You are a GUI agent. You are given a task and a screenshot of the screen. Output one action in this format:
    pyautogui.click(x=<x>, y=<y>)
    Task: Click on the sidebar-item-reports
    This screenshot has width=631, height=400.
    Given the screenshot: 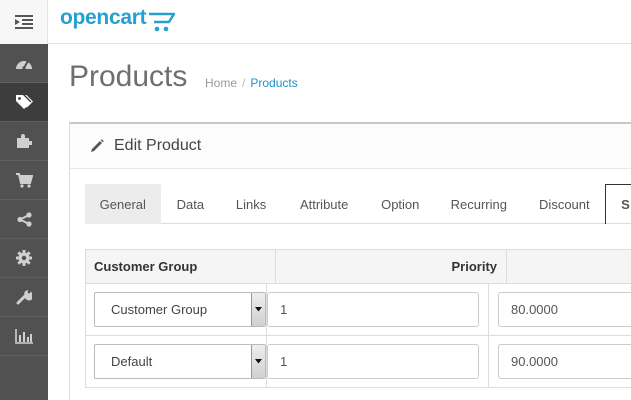 What is the action you would take?
    pyautogui.click(x=24, y=336)
    